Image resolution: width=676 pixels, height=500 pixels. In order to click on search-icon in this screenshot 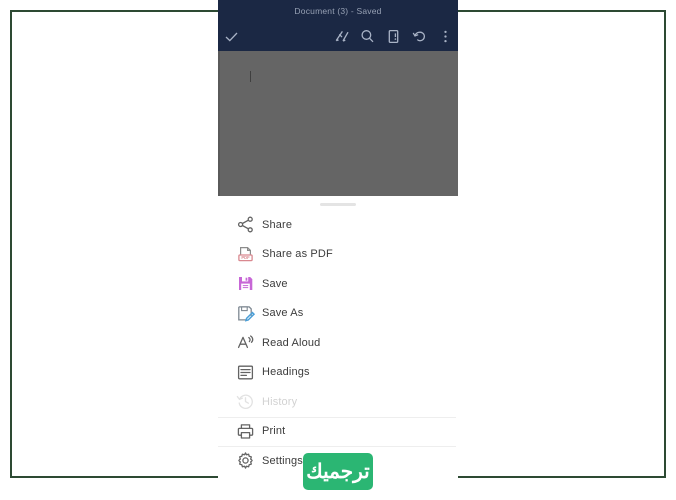, I will do `click(367, 36)`.